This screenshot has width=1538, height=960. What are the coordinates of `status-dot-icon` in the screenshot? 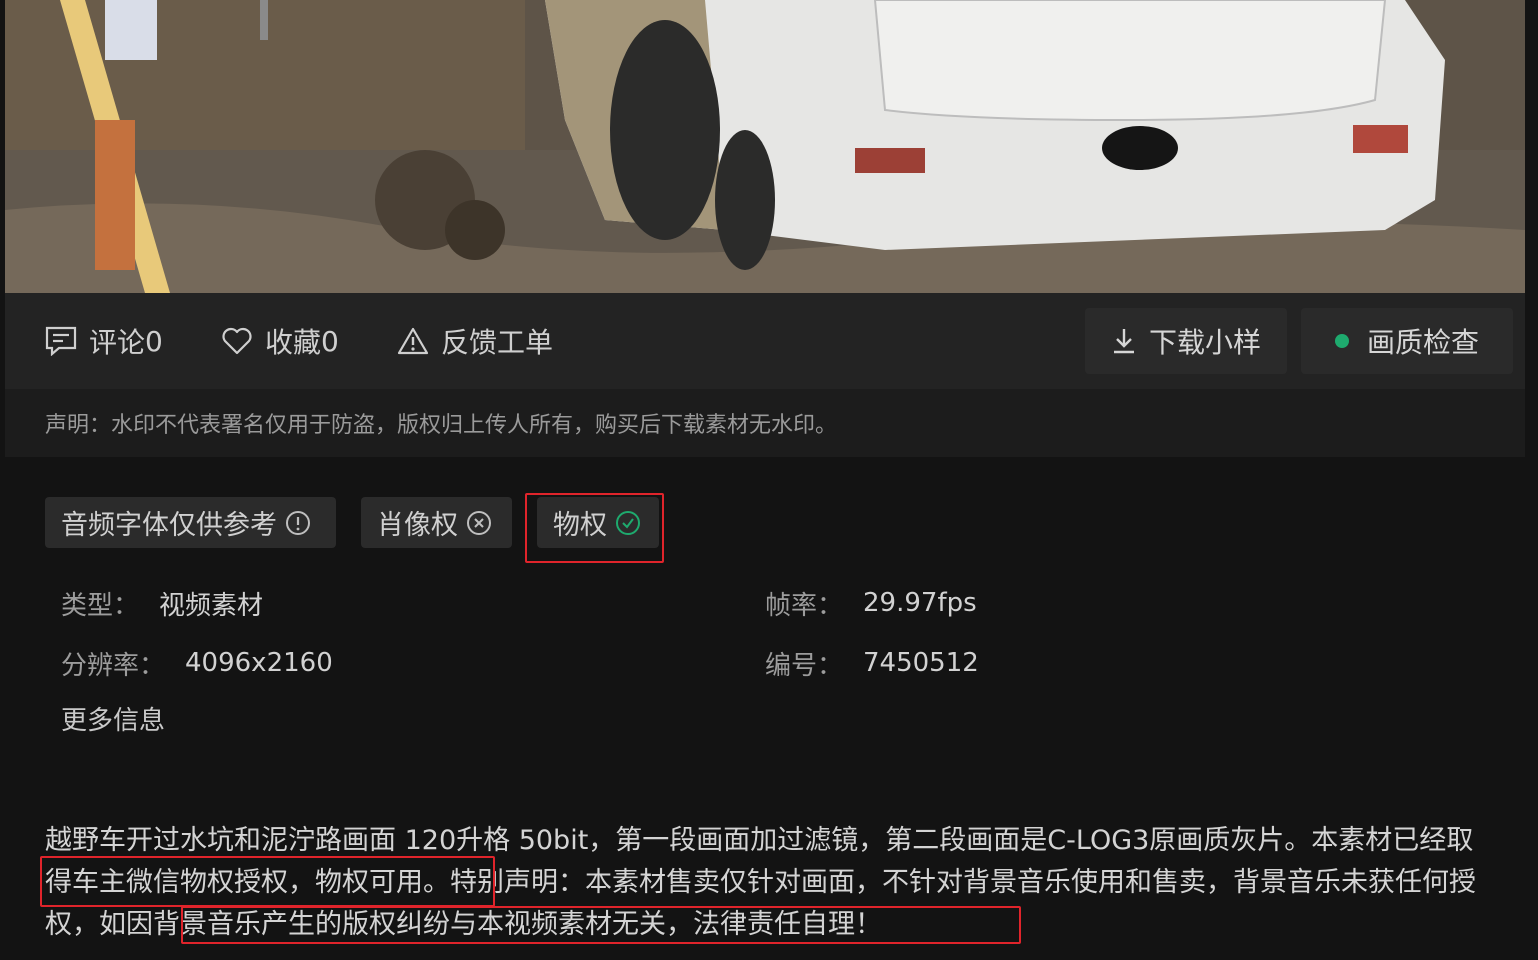 It's located at (1341, 341).